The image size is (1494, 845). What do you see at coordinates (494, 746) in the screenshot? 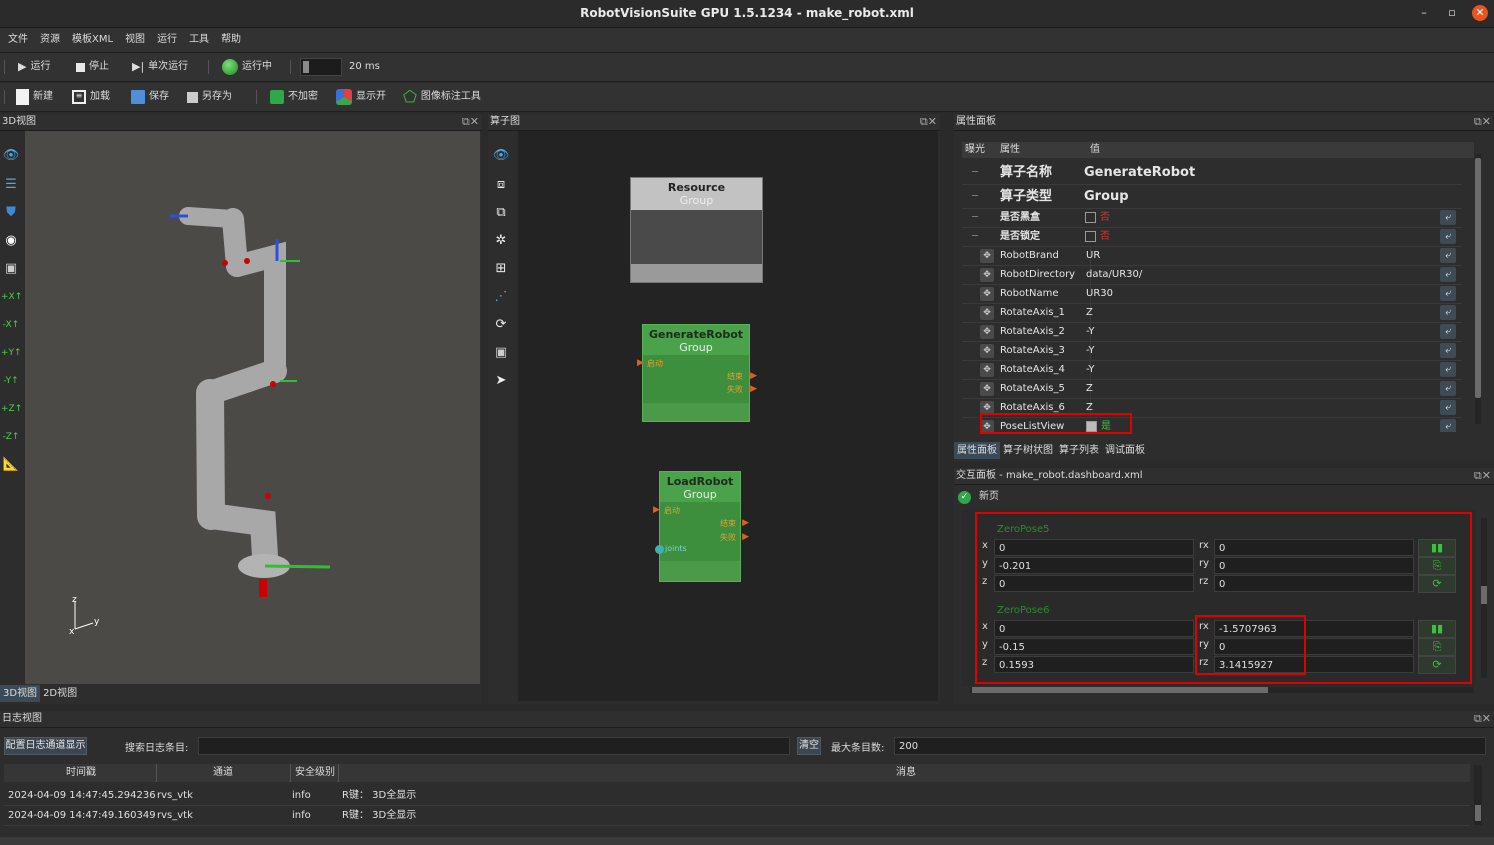
I see `log-search-input` at bounding box center [494, 746].